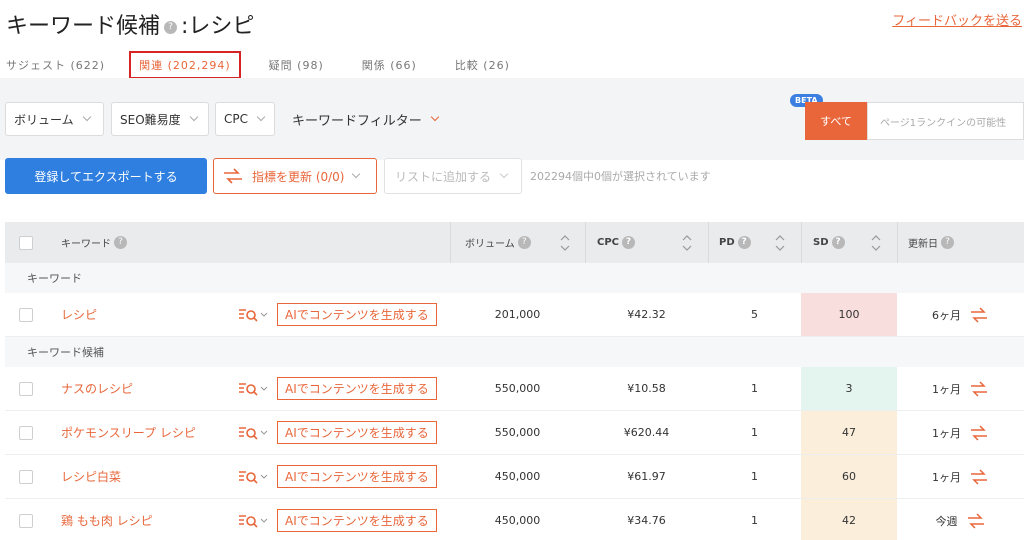  I want to click on feedback-link: フィードバックを送る, so click(957, 19).